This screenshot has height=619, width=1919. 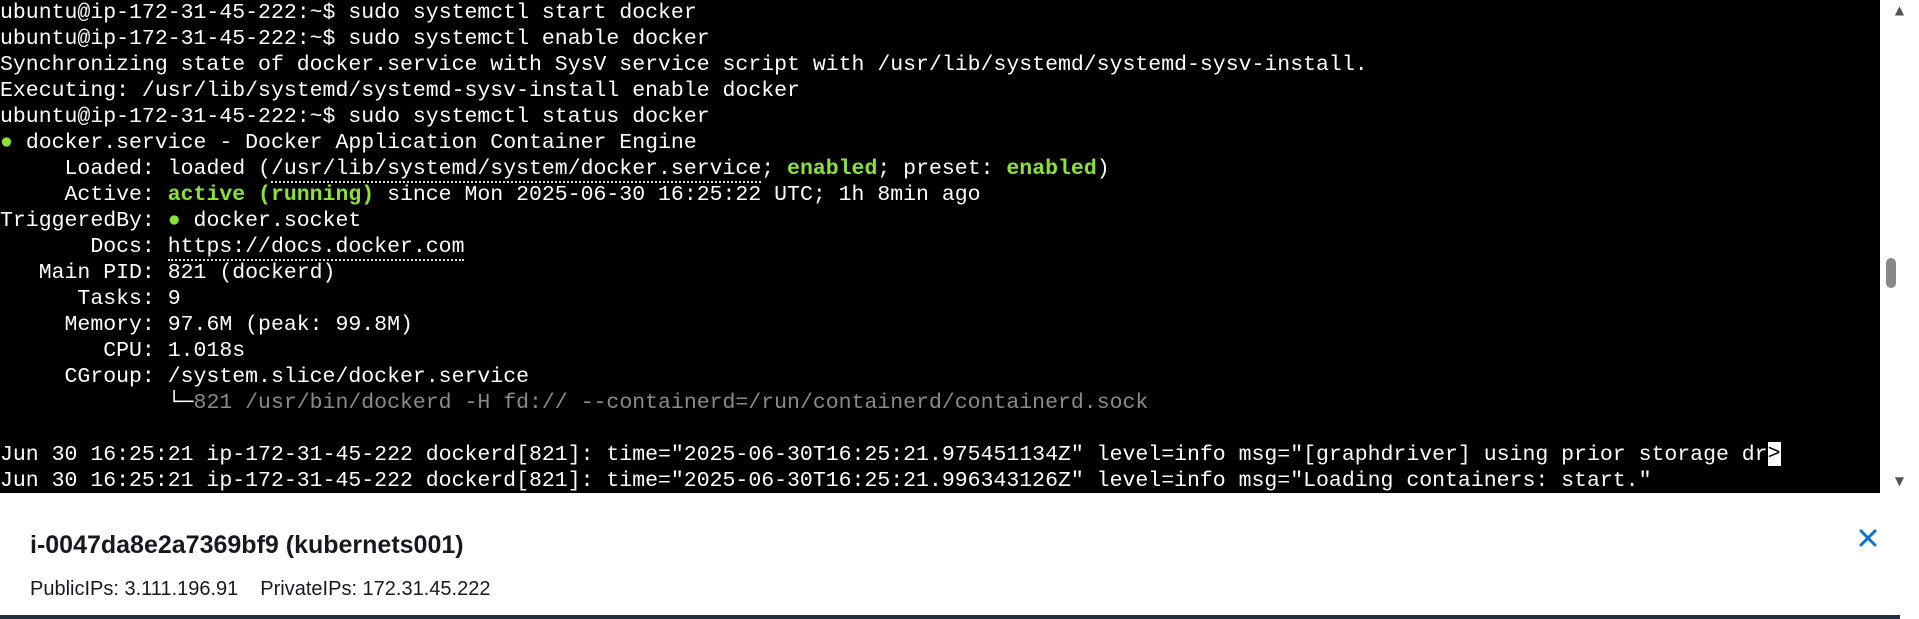 I want to click on unit-file-path: /usr/lib/systemd/system/docker.service, so click(x=516, y=170).